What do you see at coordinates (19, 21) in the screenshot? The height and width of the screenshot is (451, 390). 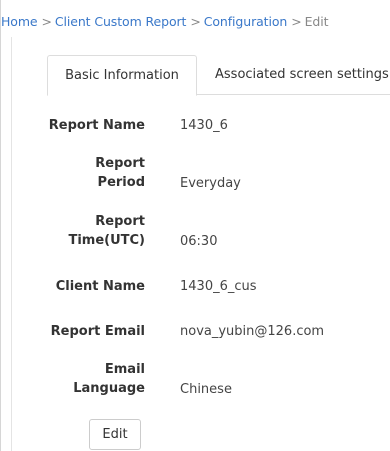 I see `breadcrumb-home: Home` at bounding box center [19, 21].